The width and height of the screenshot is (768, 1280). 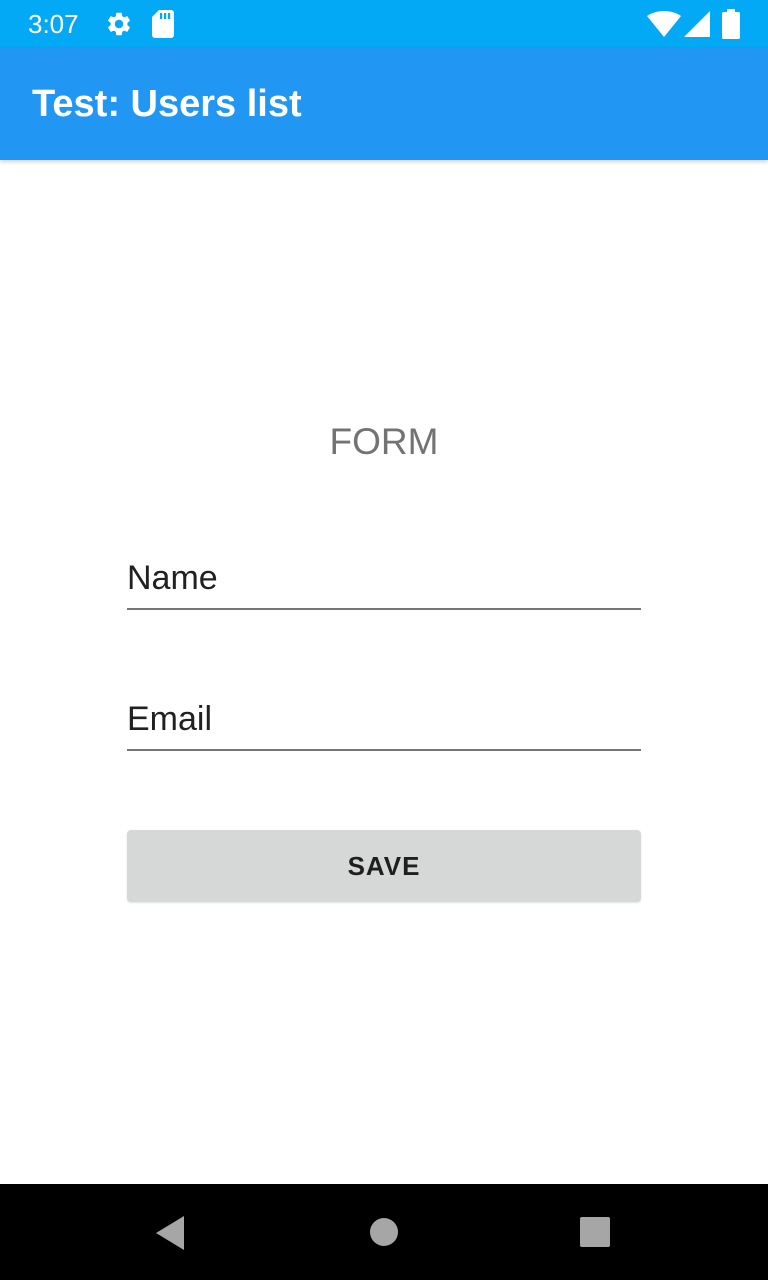 What do you see at coordinates (697, 24) in the screenshot?
I see `signal-icon` at bounding box center [697, 24].